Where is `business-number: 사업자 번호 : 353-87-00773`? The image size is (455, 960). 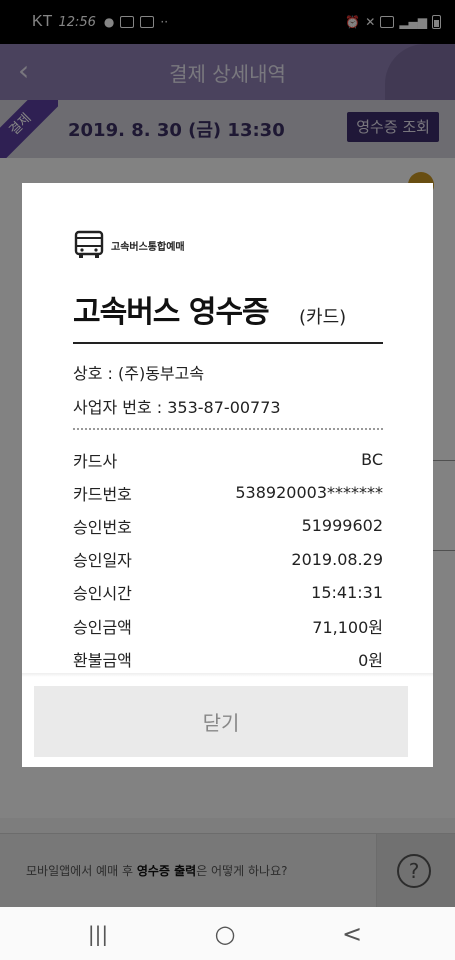 business-number: 사업자 번호 : 353-87-00773 is located at coordinates (177, 407).